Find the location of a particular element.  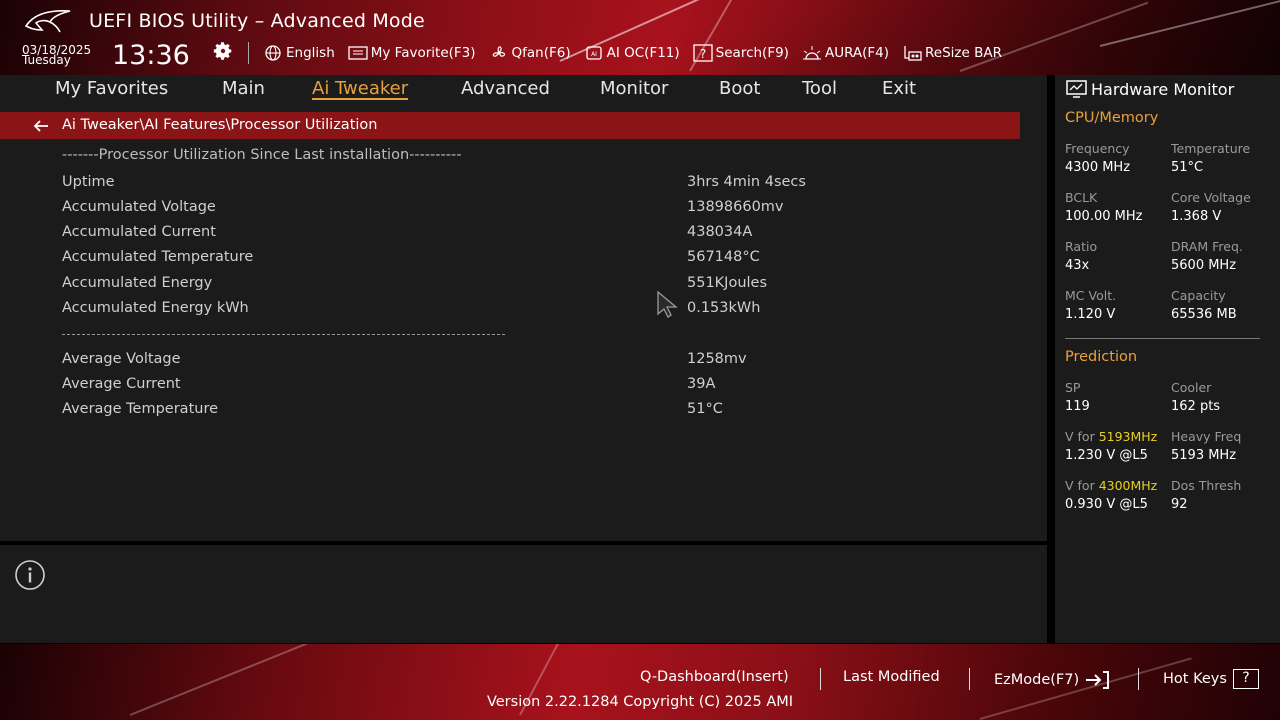

last-modified-button: Last Modified is located at coordinates (891, 677).